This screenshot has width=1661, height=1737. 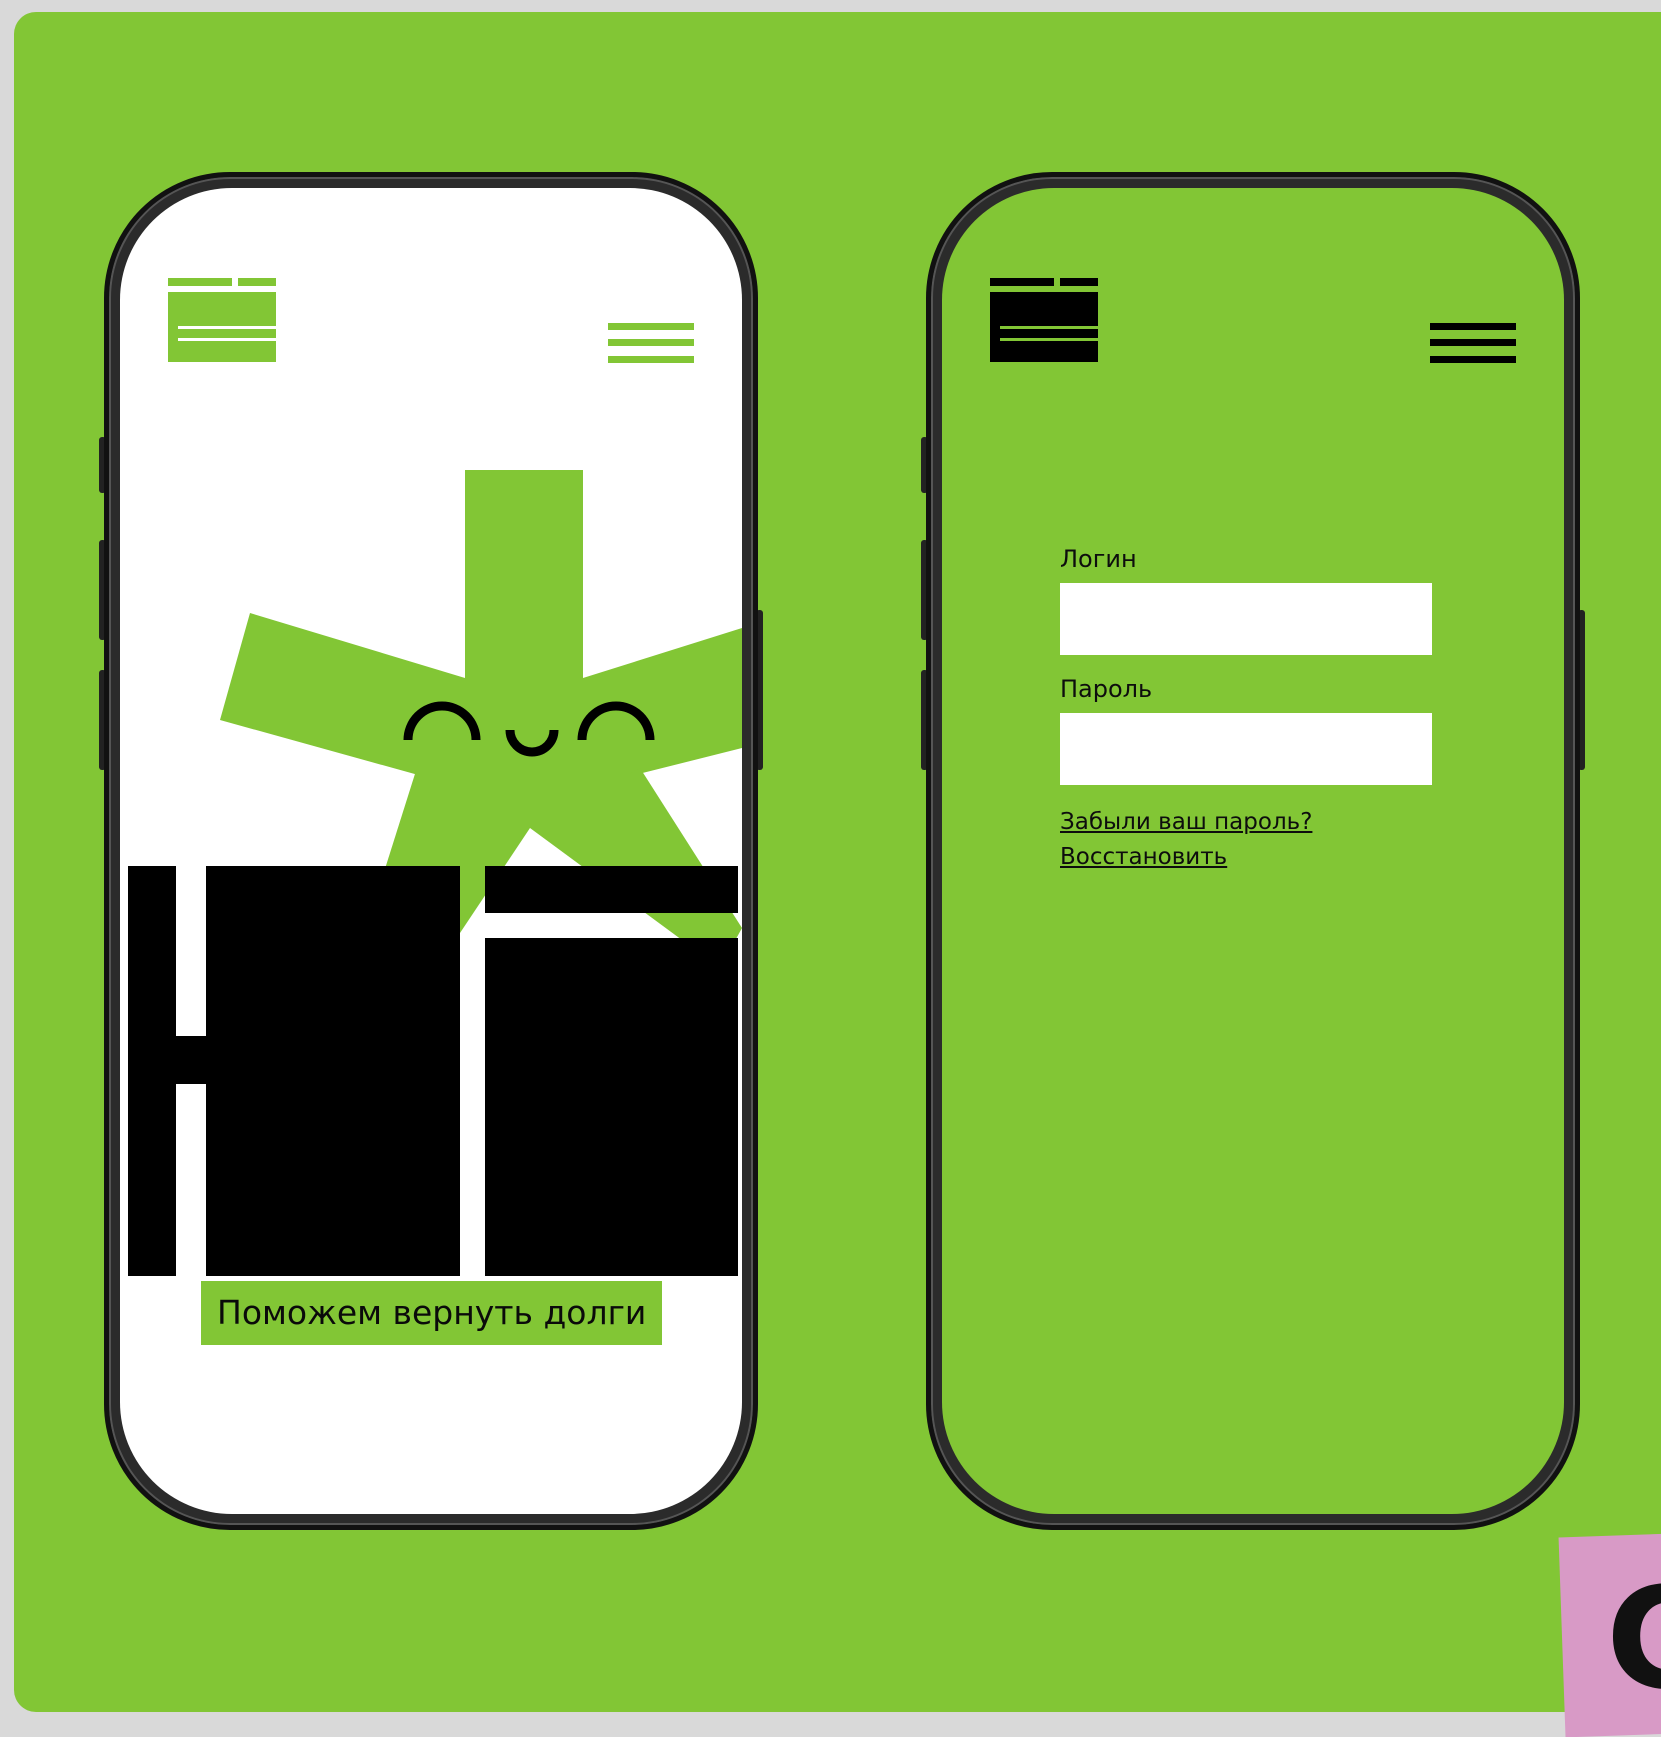 I want to click on login-label: Логин, so click(x=1098, y=559).